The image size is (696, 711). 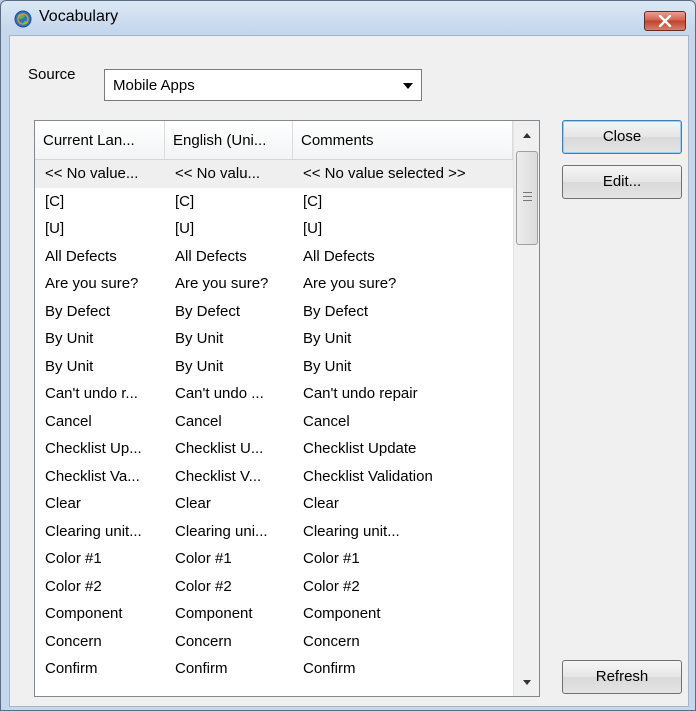 I want to click on cell-english: Component, so click(x=214, y=613).